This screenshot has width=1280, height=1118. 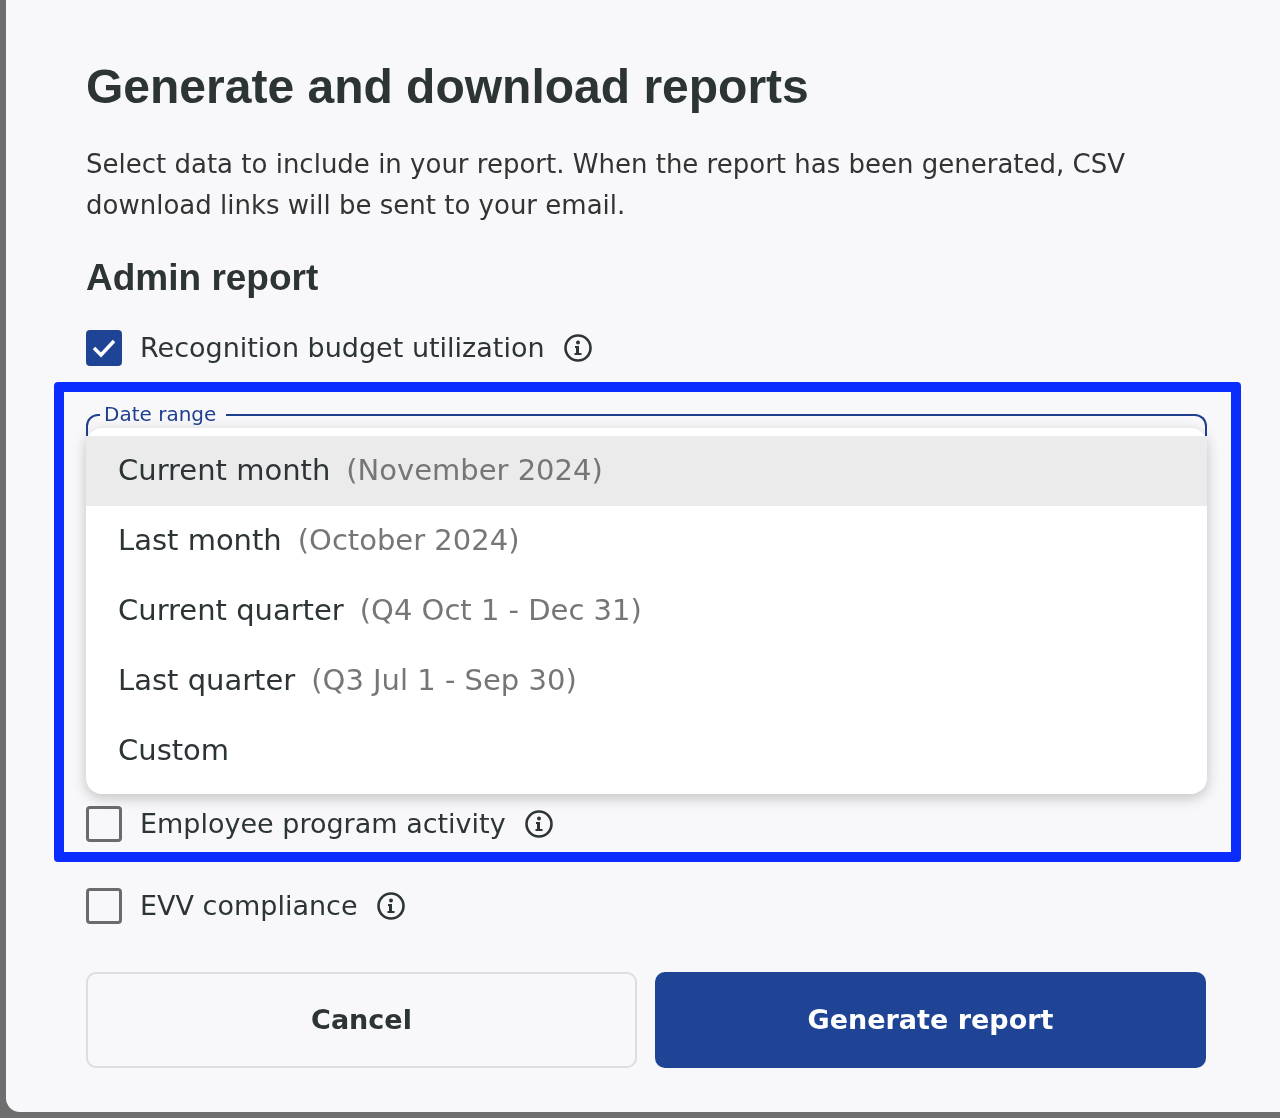 What do you see at coordinates (342, 347) in the screenshot?
I see `checkbox-label: Recognition budget utilization` at bounding box center [342, 347].